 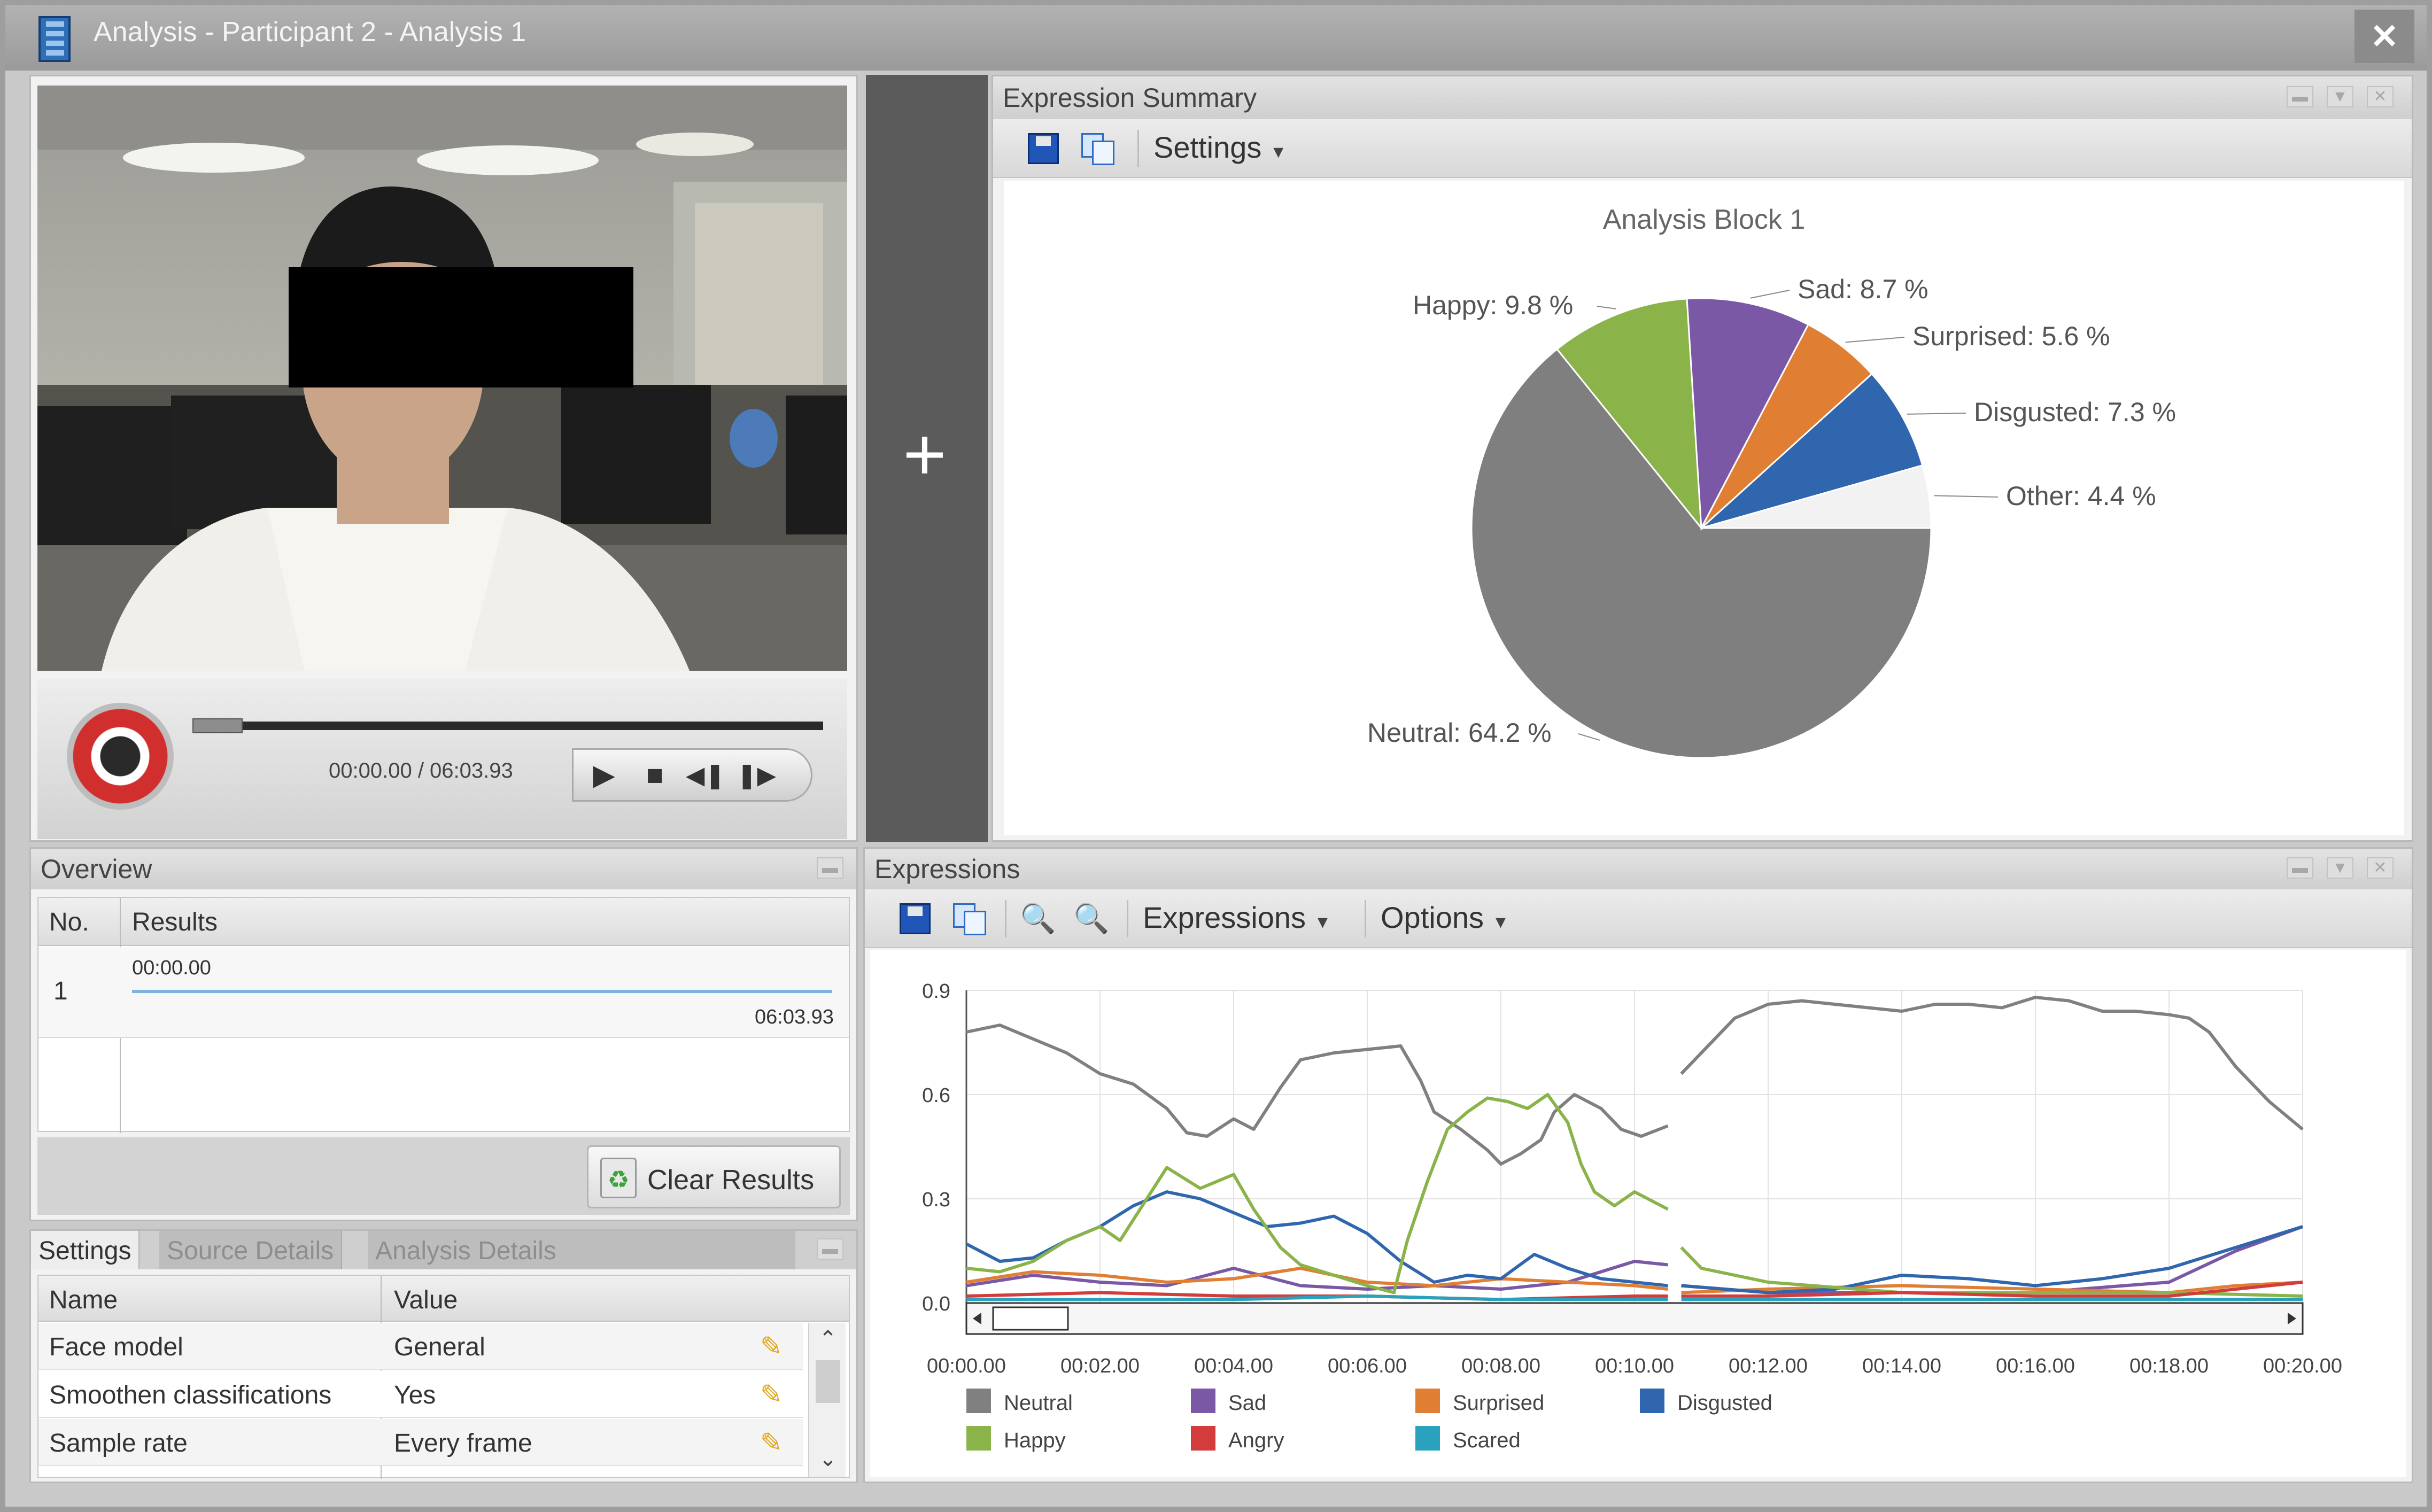 I want to click on legend-label-sad: Sad, so click(x=1247, y=1403).